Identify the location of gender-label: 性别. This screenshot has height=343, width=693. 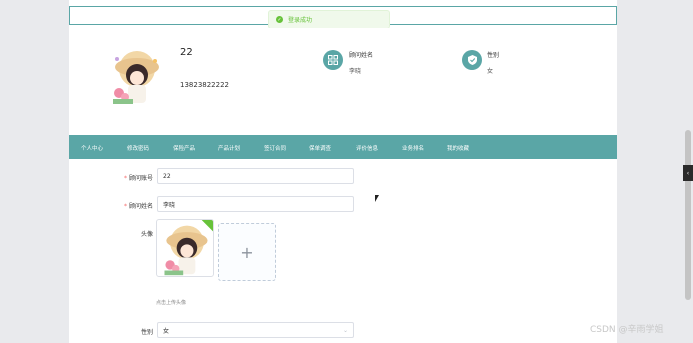
(147, 332).